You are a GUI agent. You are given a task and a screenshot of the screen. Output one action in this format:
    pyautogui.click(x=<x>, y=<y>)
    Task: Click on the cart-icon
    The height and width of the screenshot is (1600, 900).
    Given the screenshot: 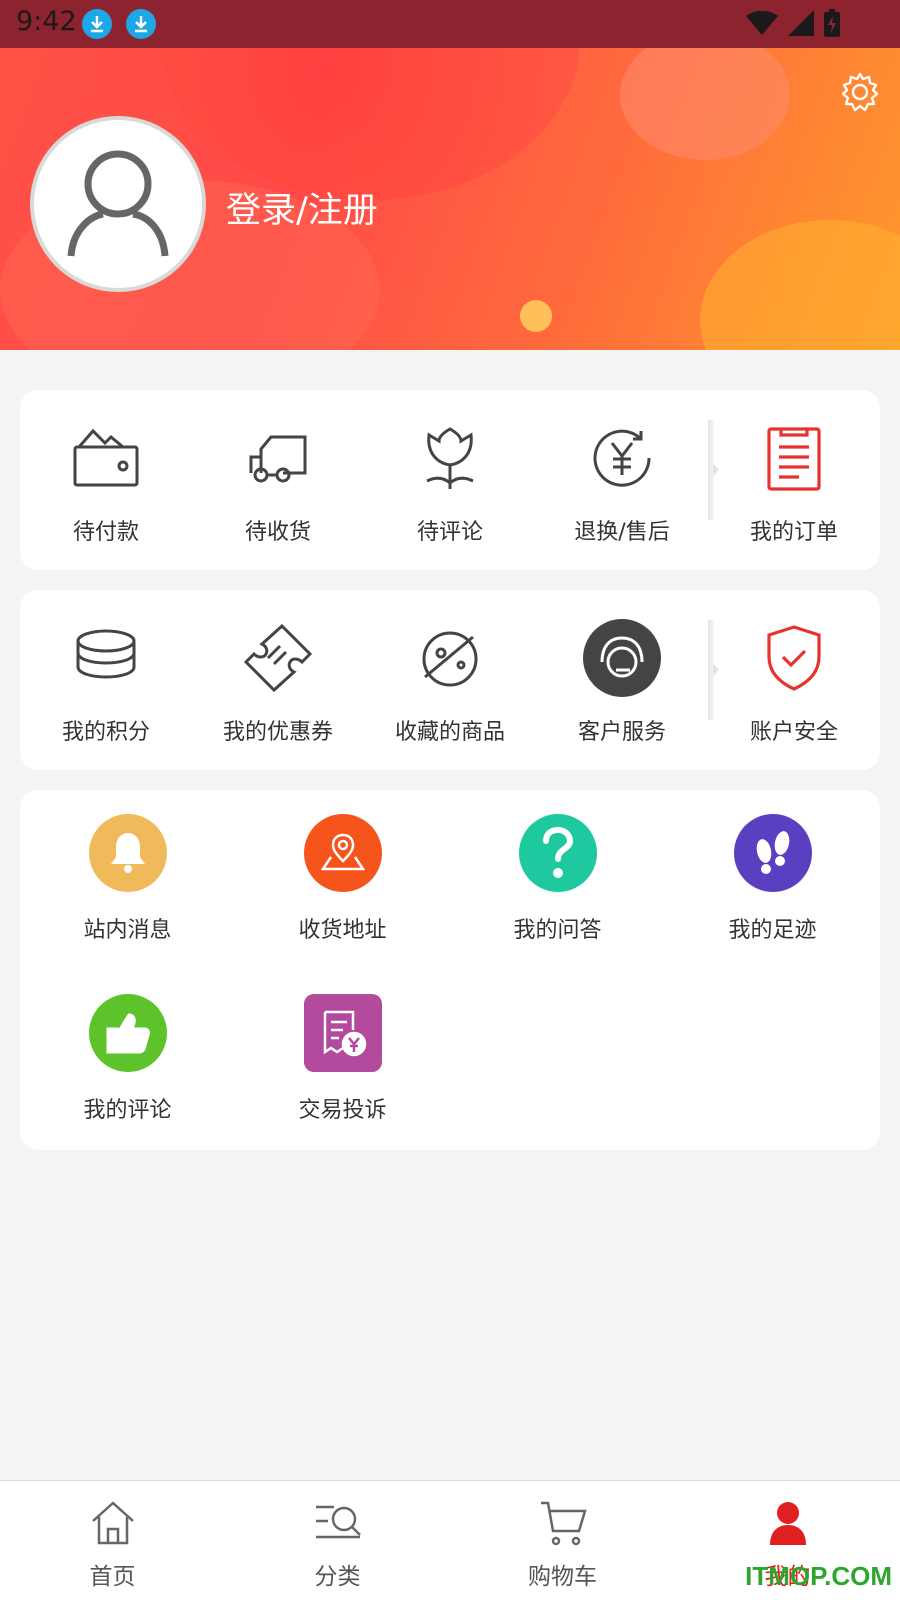 What is the action you would take?
    pyautogui.click(x=563, y=1523)
    